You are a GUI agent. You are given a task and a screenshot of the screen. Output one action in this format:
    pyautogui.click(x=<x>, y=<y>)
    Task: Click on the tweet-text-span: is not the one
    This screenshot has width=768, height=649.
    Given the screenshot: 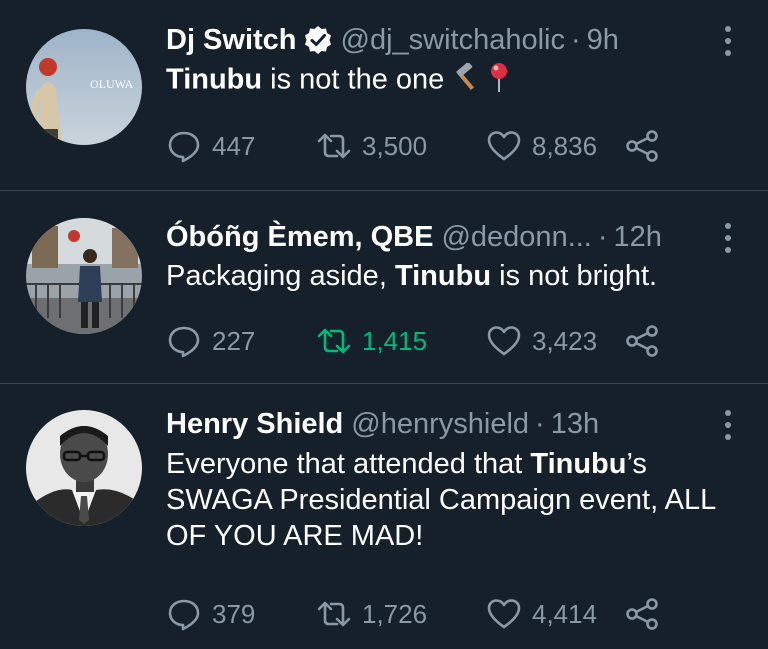 What is the action you would take?
    pyautogui.click(x=357, y=79)
    